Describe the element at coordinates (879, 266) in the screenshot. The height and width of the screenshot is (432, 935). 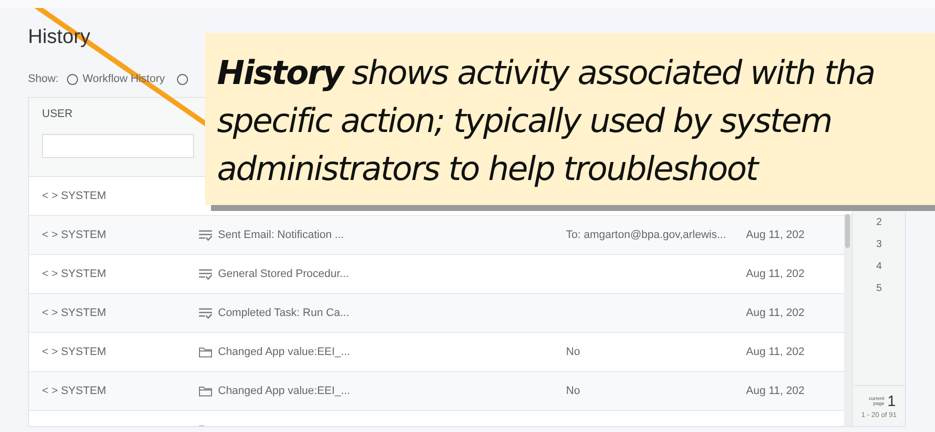
I see `page-number: 4` at that location.